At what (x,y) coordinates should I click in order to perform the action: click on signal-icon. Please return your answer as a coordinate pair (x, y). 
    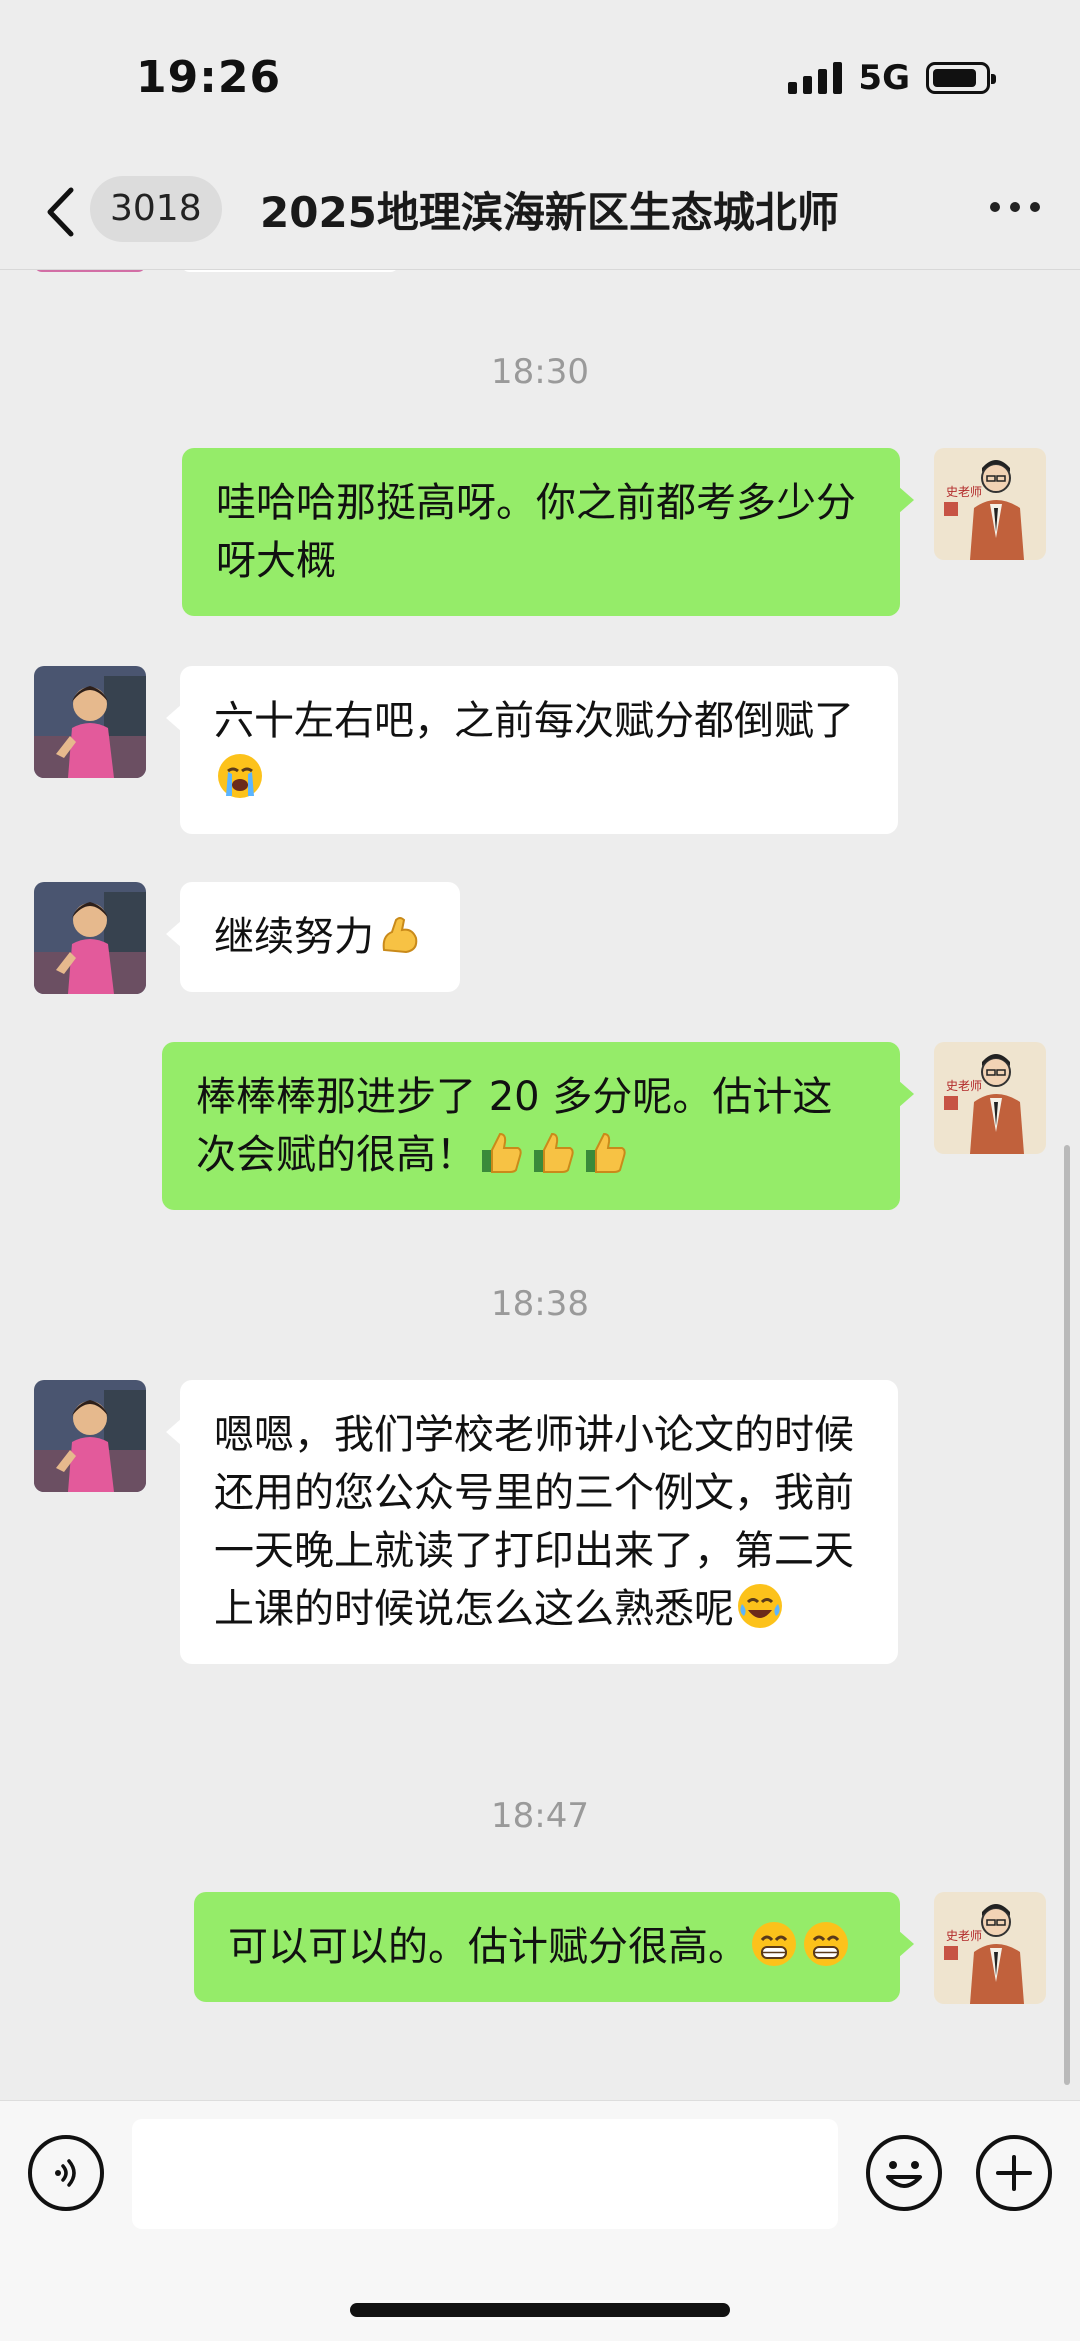
    Looking at the image, I should click on (815, 78).